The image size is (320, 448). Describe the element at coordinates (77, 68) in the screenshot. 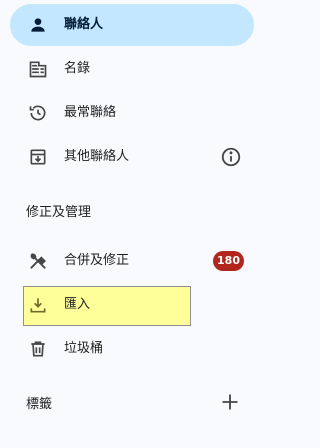

I see `nav-item-label: 名錄` at that location.